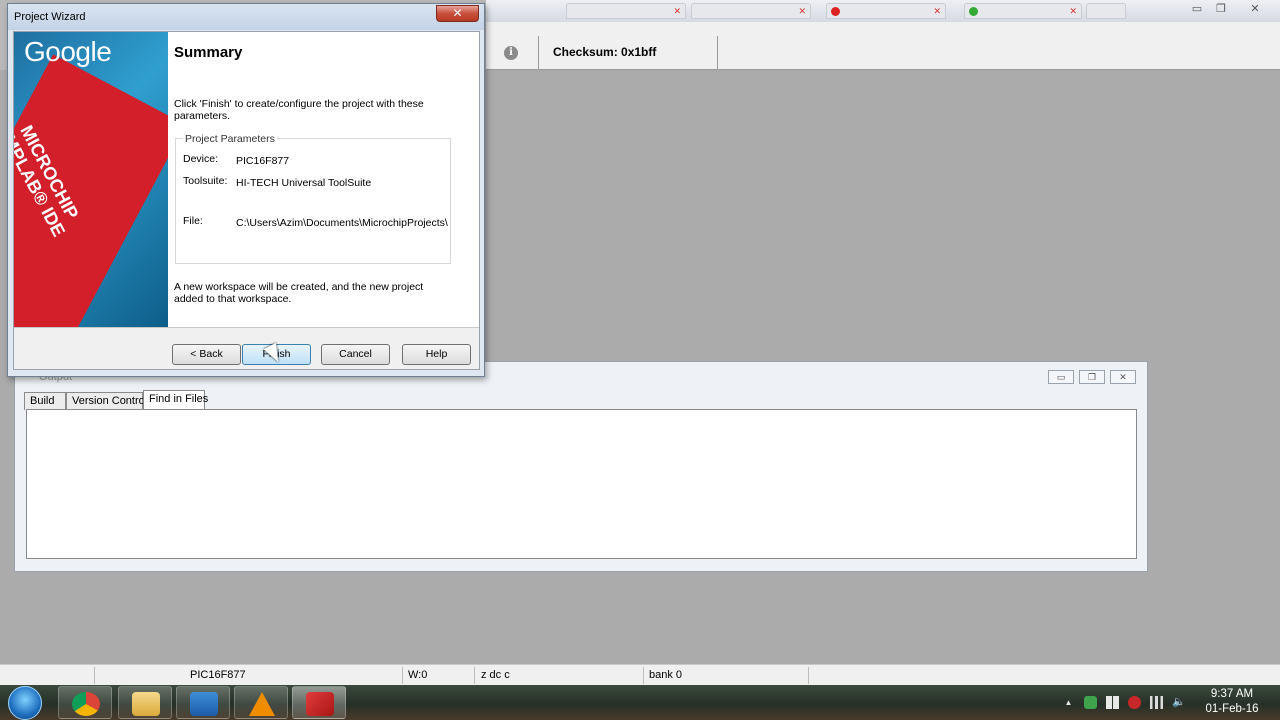 The height and width of the screenshot is (720, 1280). What do you see at coordinates (218, 675) in the screenshot?
I see `status-device: PIC16F877` at bounding box center [218, 675].